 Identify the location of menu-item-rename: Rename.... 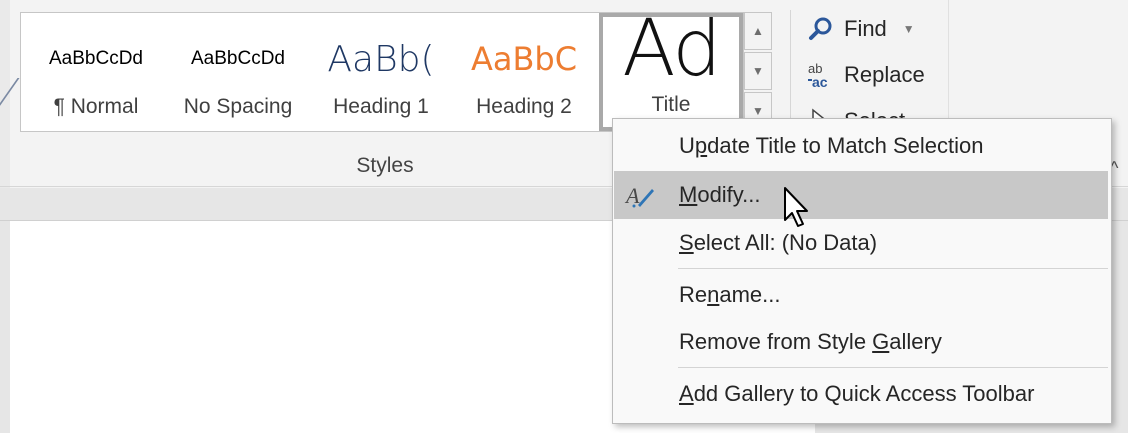
(861, 295).